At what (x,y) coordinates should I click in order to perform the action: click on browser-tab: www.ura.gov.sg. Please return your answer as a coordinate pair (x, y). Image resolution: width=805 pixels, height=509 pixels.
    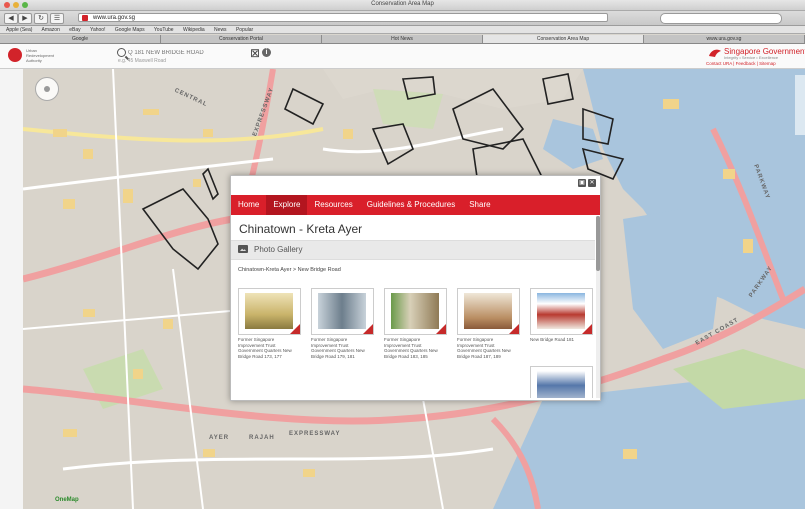
    Looking at the image, I should click on (724, 39).